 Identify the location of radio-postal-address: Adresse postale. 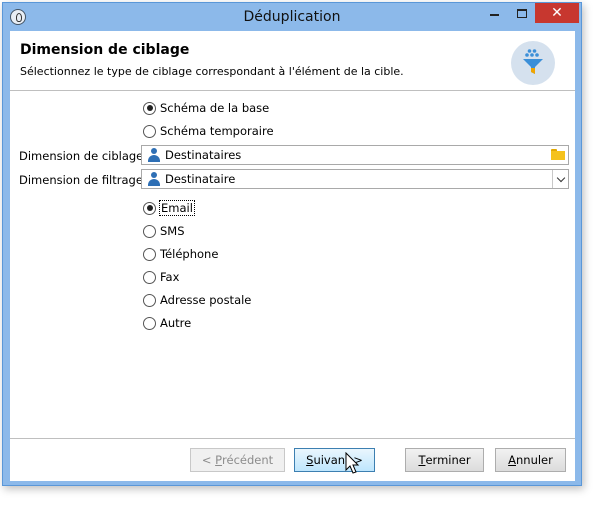
(197, 300).